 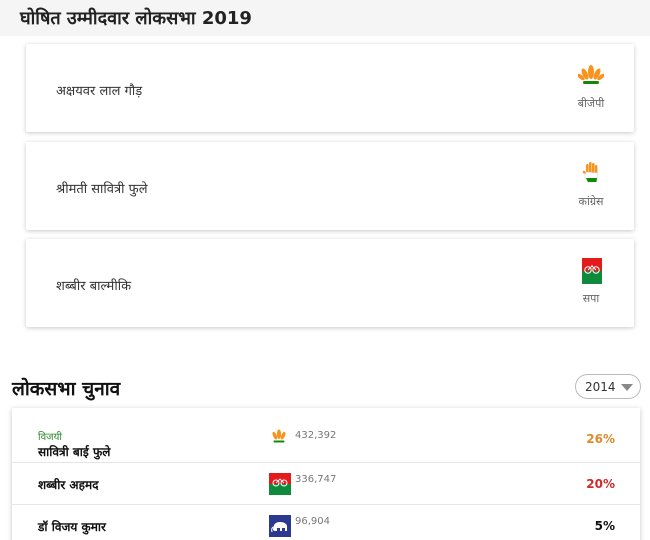 I want to click on candidate-name: शब्बीर बाल्मीकि, so click(x=94, y=286).